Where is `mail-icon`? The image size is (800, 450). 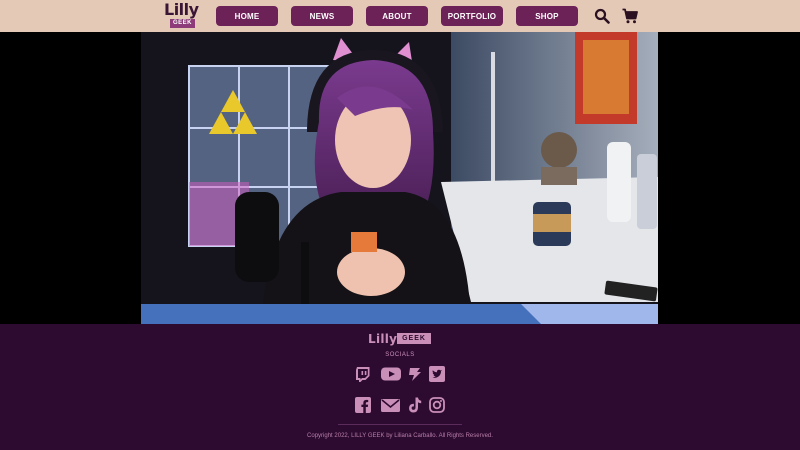
mail-icon is located at coordinates (390, 405).